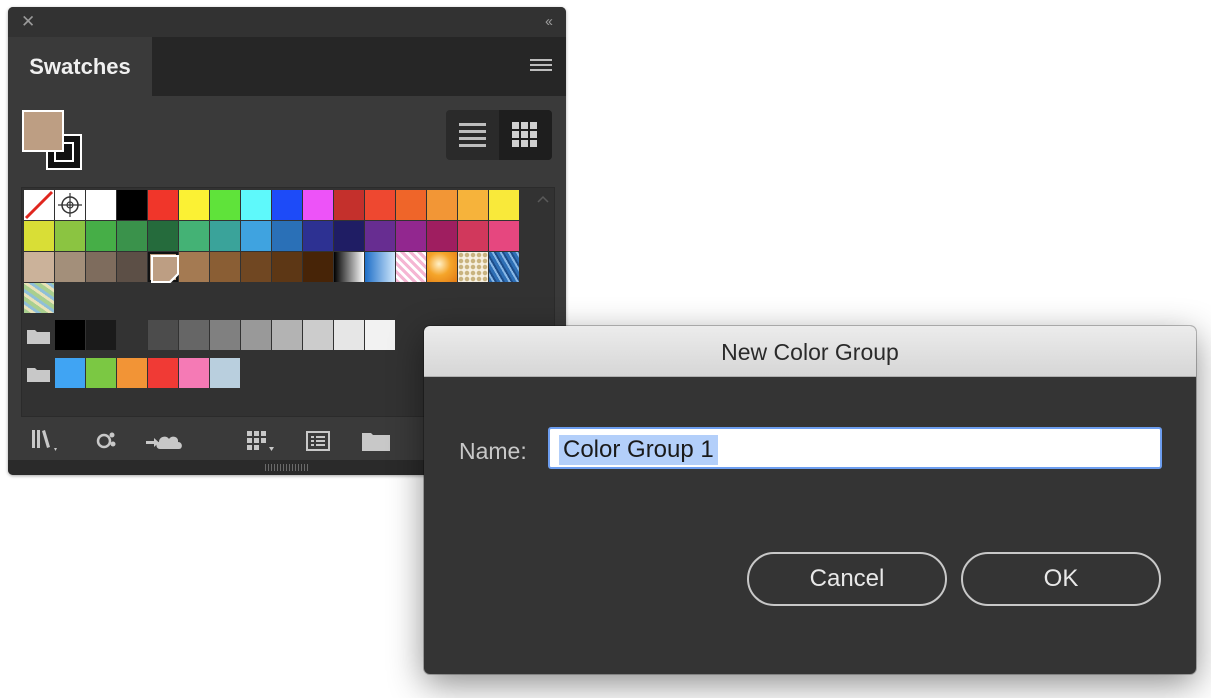 This screenshot has height=698, width=1211. I want to click on list-view-icon, so click(472, 135).